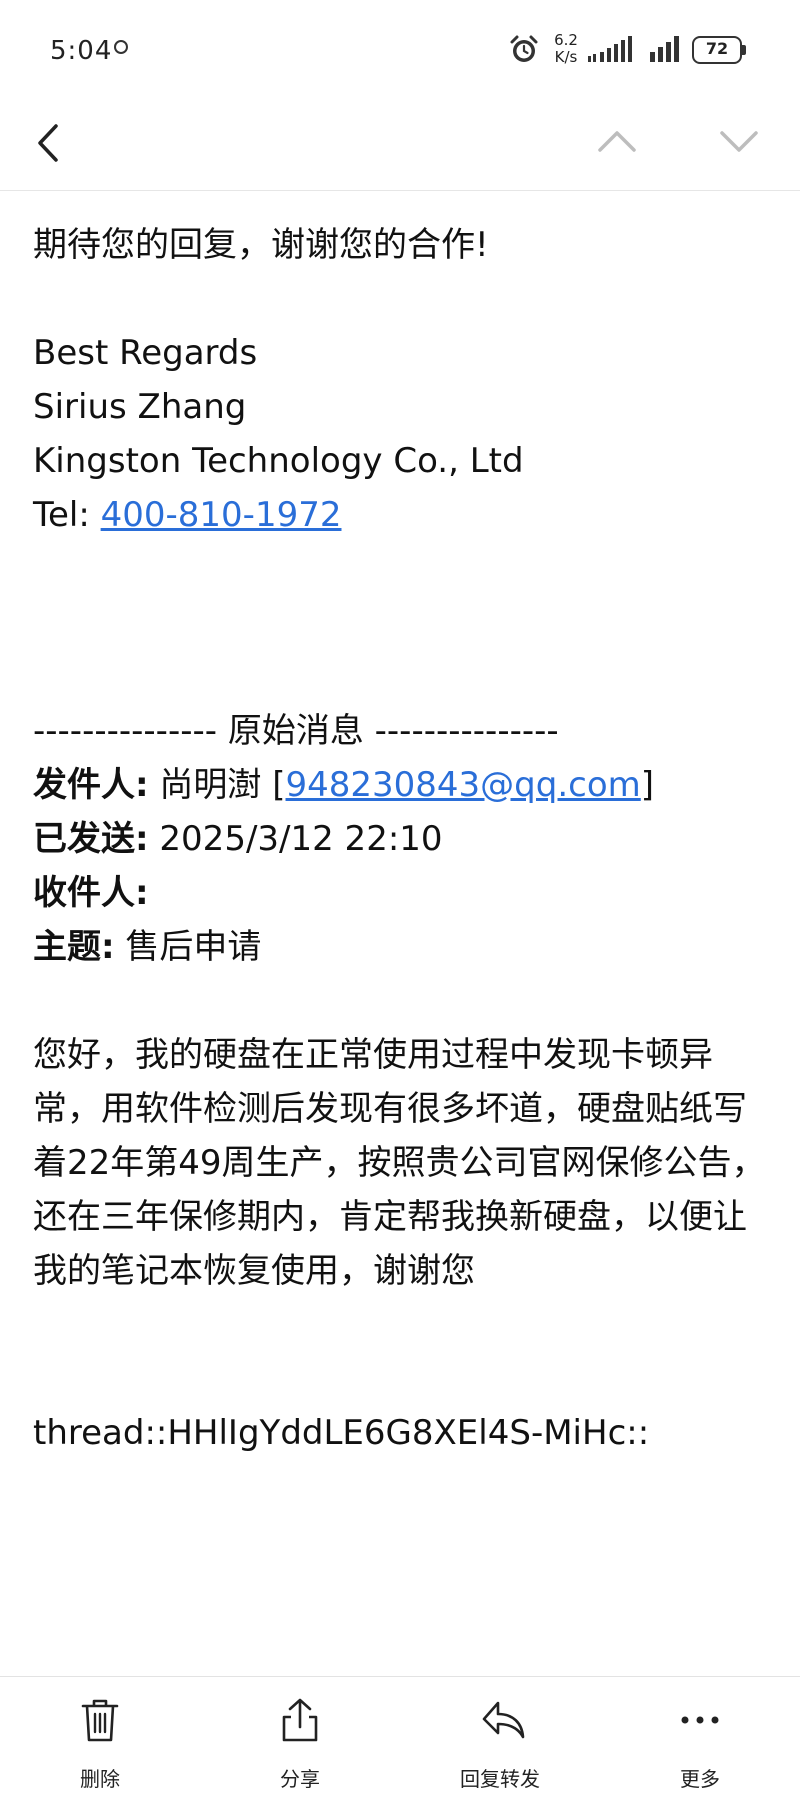 The image size is (800, 1807). I want to click on signature-regards: Best Regards, so click(145, 353).